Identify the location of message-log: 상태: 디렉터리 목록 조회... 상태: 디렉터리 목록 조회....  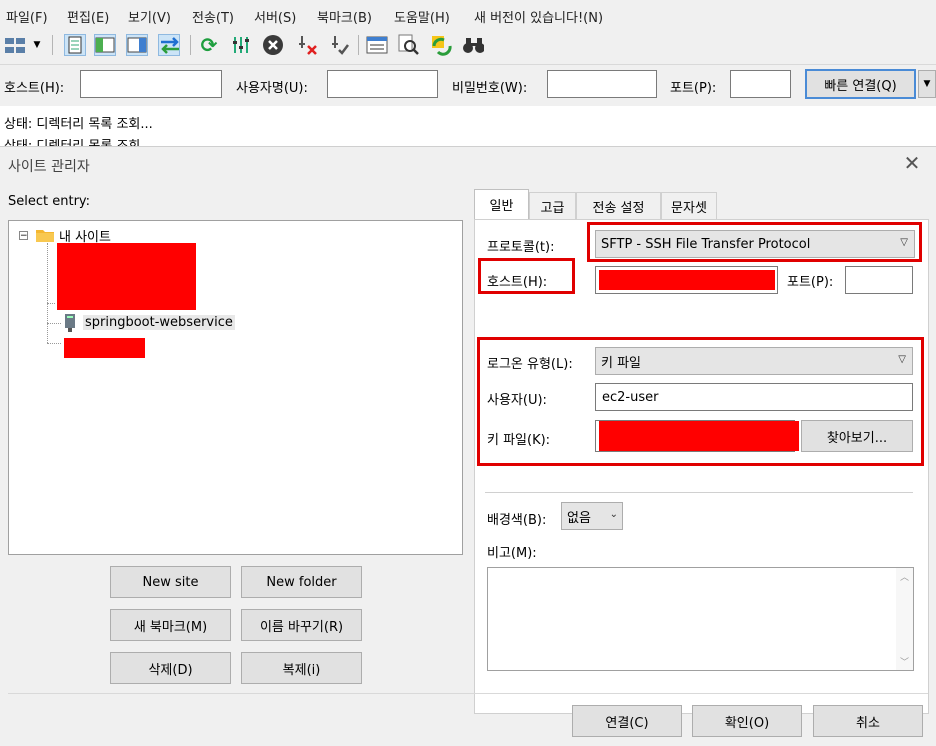
(468, 127).